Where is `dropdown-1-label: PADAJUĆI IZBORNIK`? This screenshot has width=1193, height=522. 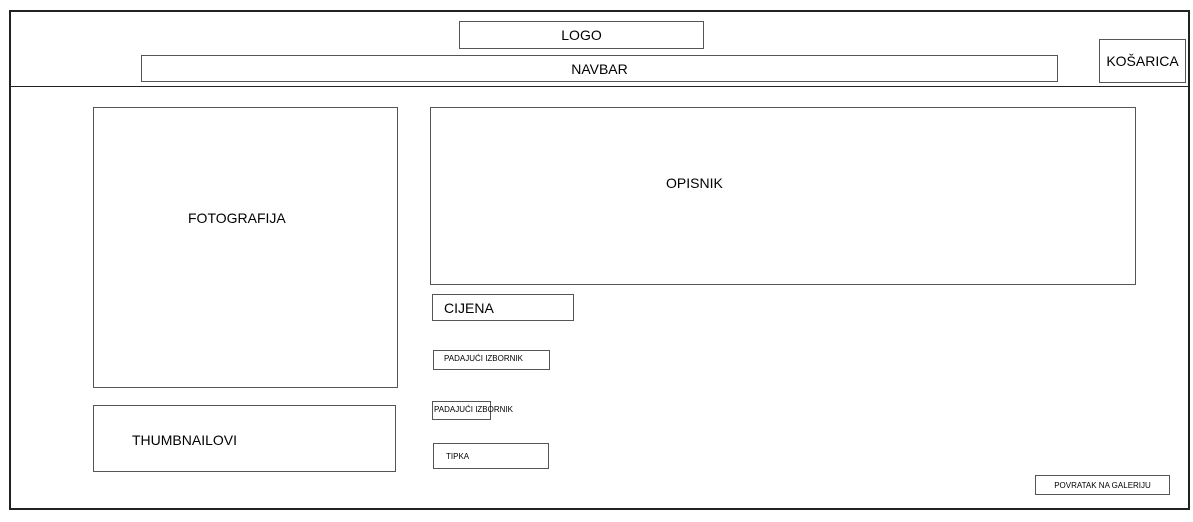
dropdown-1-label: PADAJUĆI IZBORNIK is located at coordinates (483, 358).